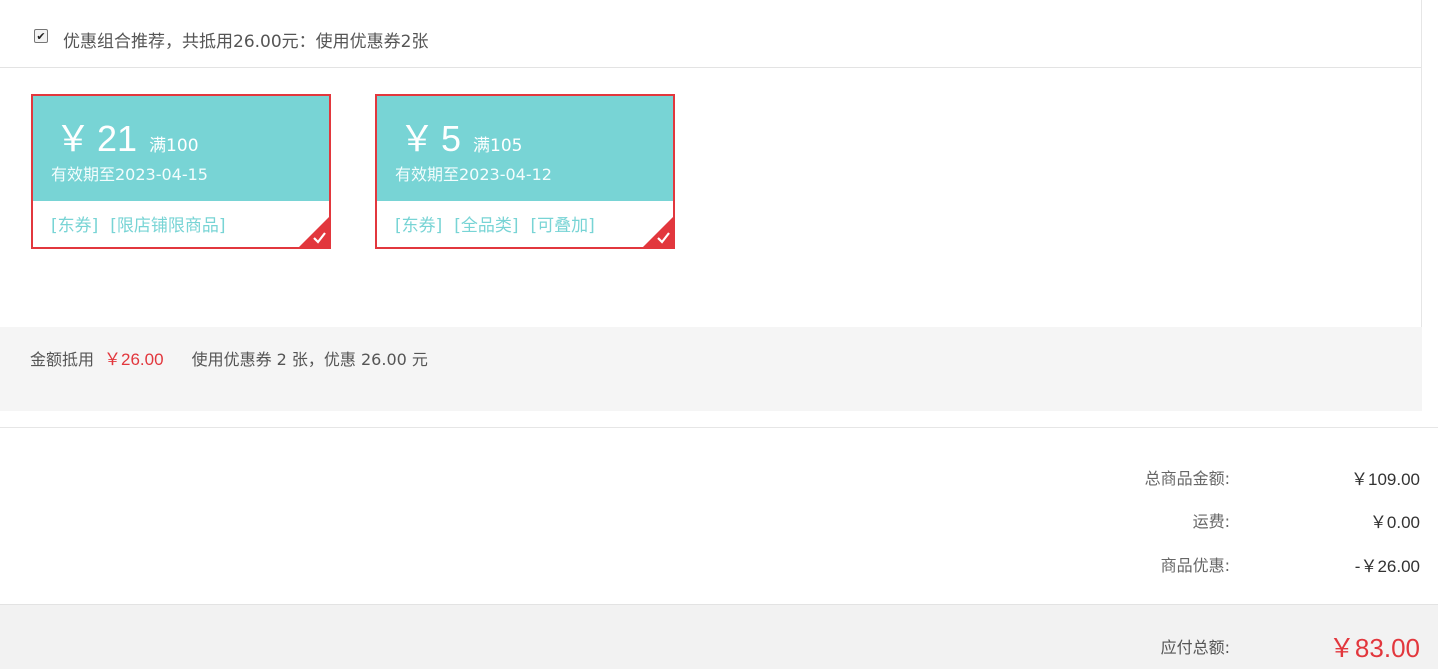 This screenshot has width=1438, height=669. I want to click on coupon-tag: [可叠加], so click(562, 226).